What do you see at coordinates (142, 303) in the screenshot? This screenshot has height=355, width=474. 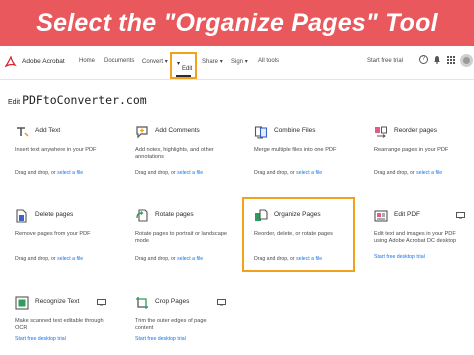 I see `crop-pages-icon` at bounding box center [142, 303].